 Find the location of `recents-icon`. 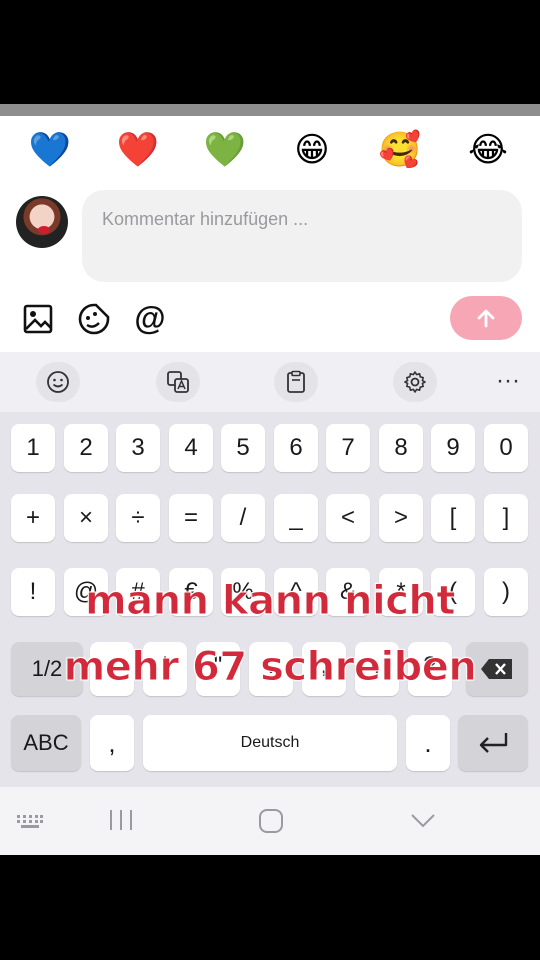

recents-icon is located at coordinates (121, 820).